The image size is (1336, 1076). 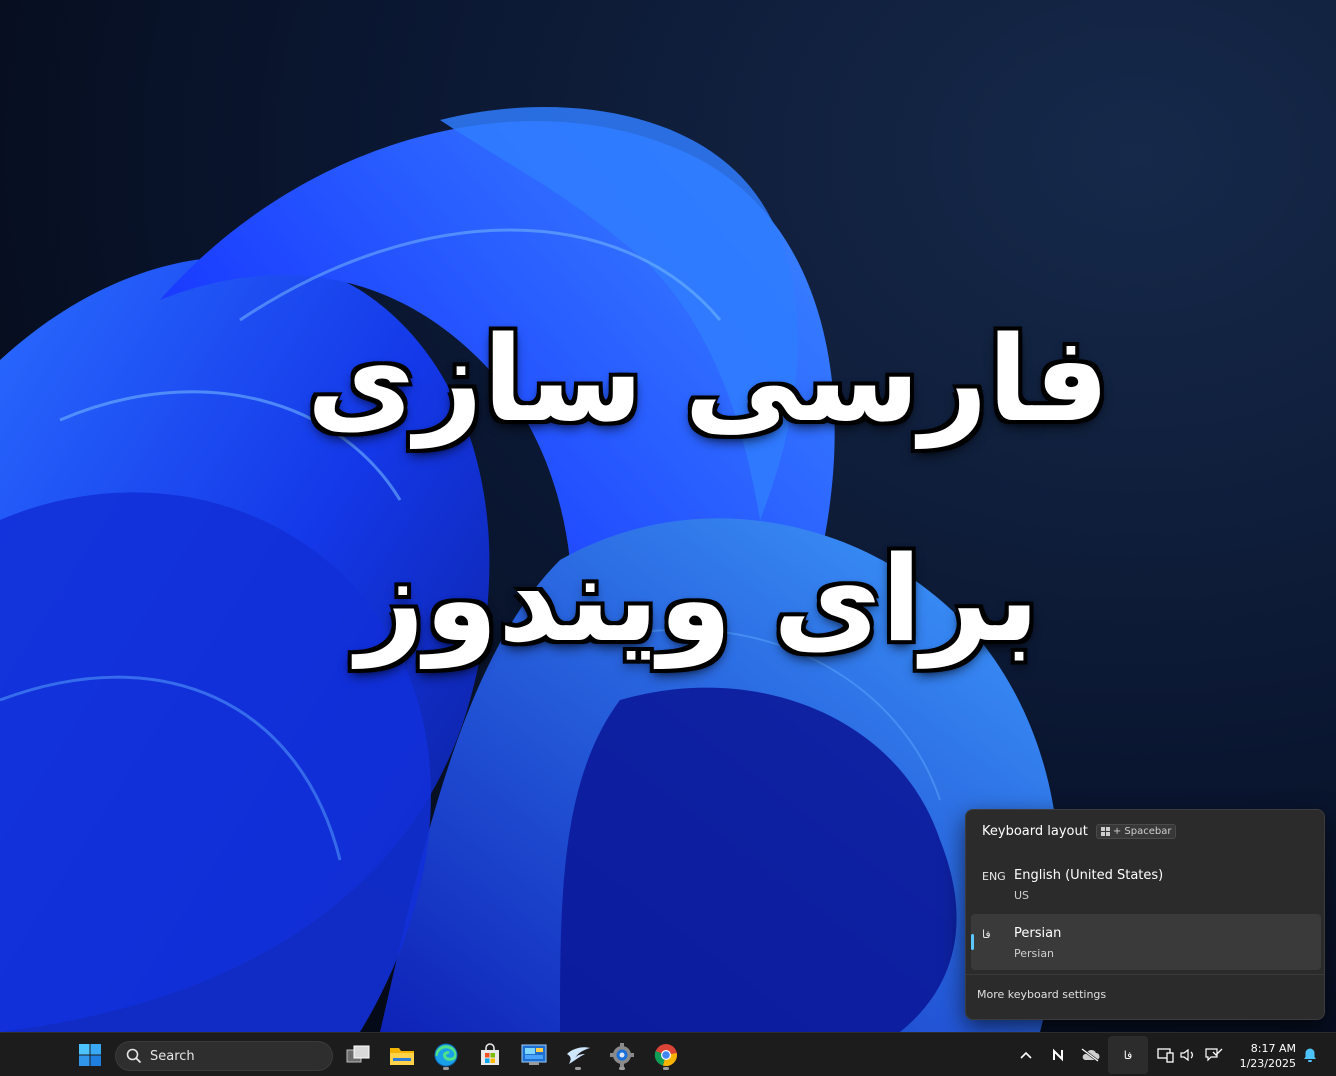 What do you see at coordinates (986, 934) in the screenshot?
I see `layout-code: فا` at bounding box center [986, 934].